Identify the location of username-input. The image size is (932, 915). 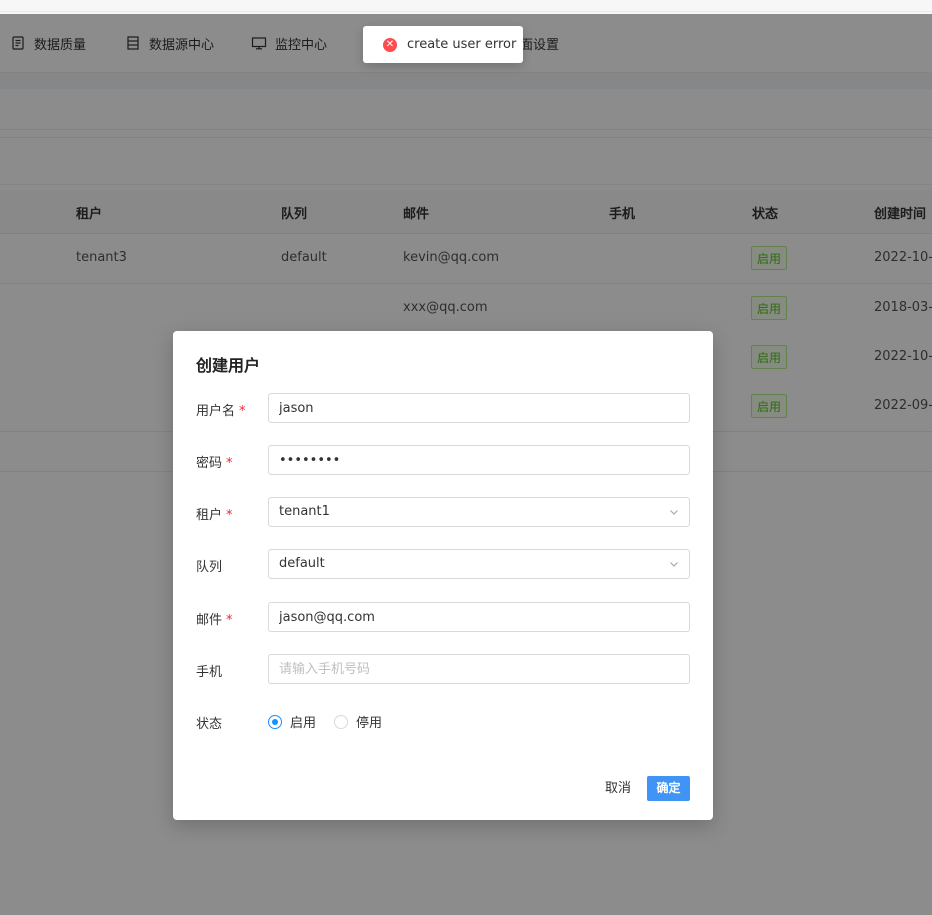
(479, 408).